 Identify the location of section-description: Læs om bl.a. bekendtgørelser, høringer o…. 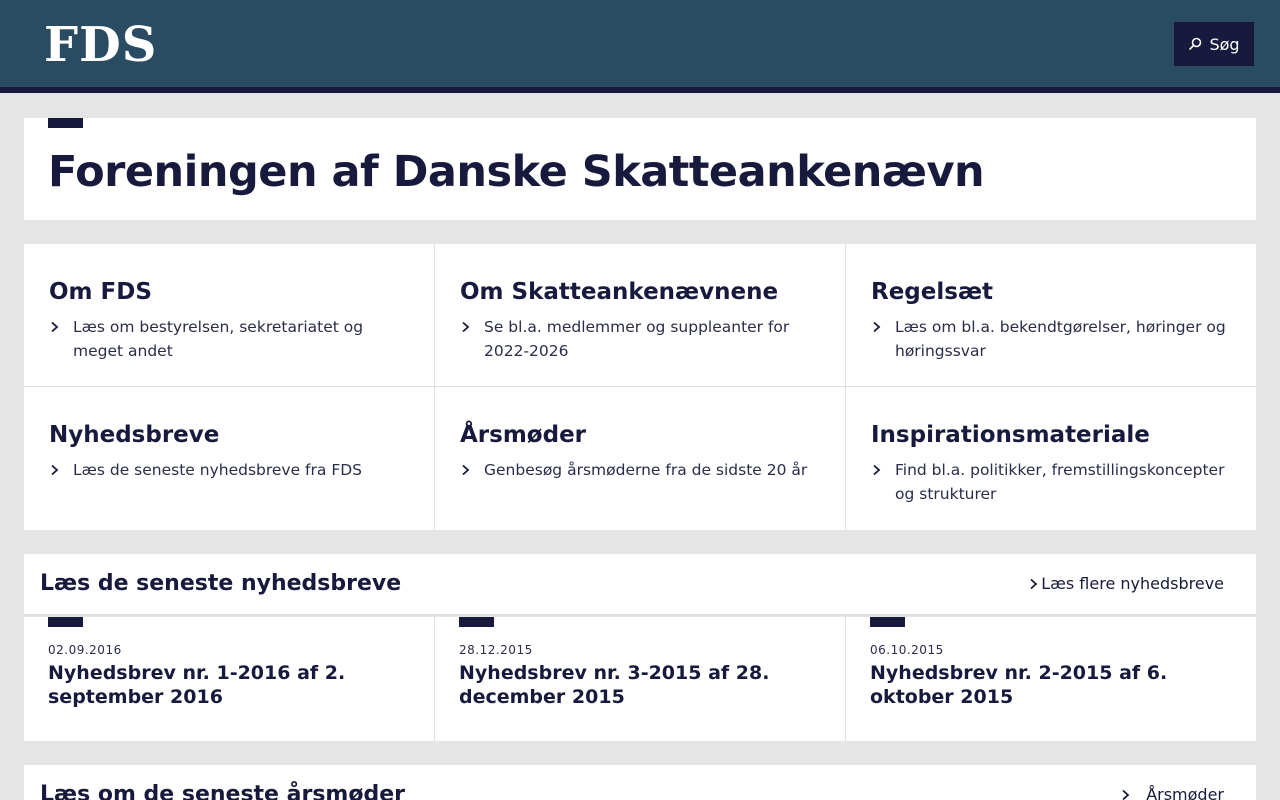
(1060, 339).